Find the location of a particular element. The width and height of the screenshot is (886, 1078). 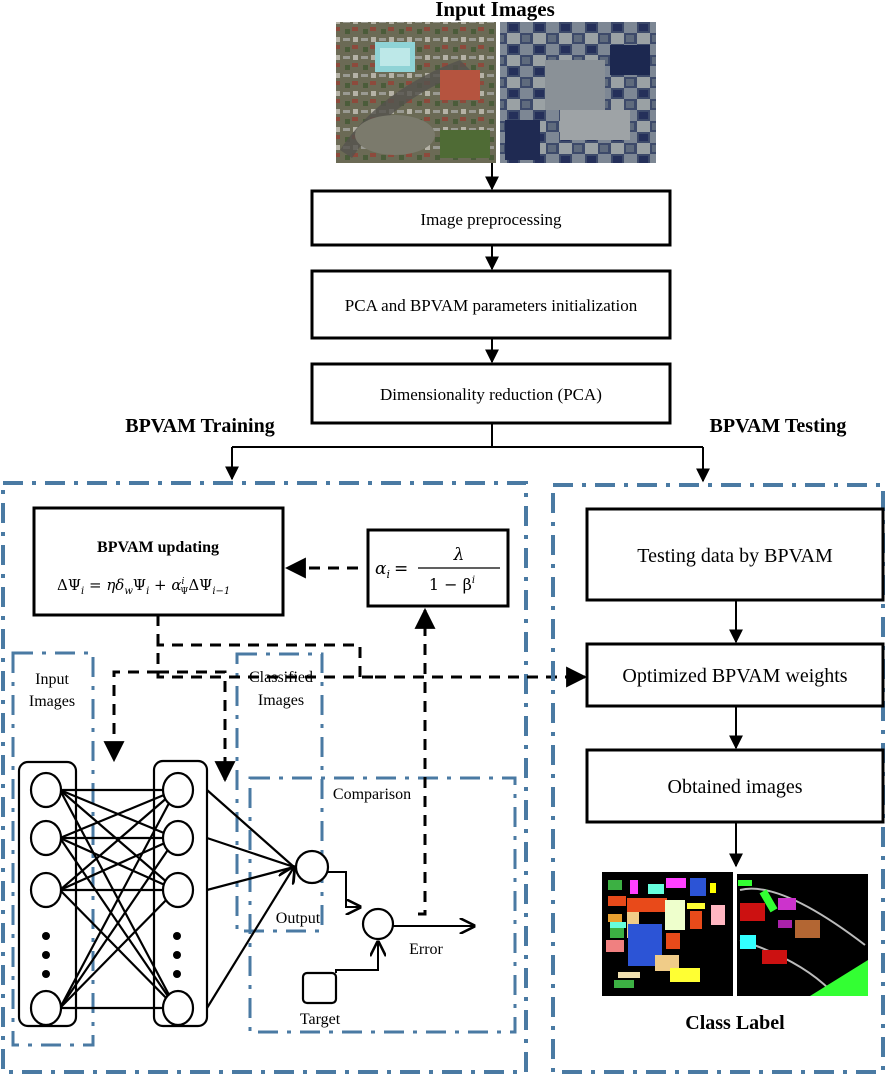

hidden-ellipsis is located at coordinates (177, 955).